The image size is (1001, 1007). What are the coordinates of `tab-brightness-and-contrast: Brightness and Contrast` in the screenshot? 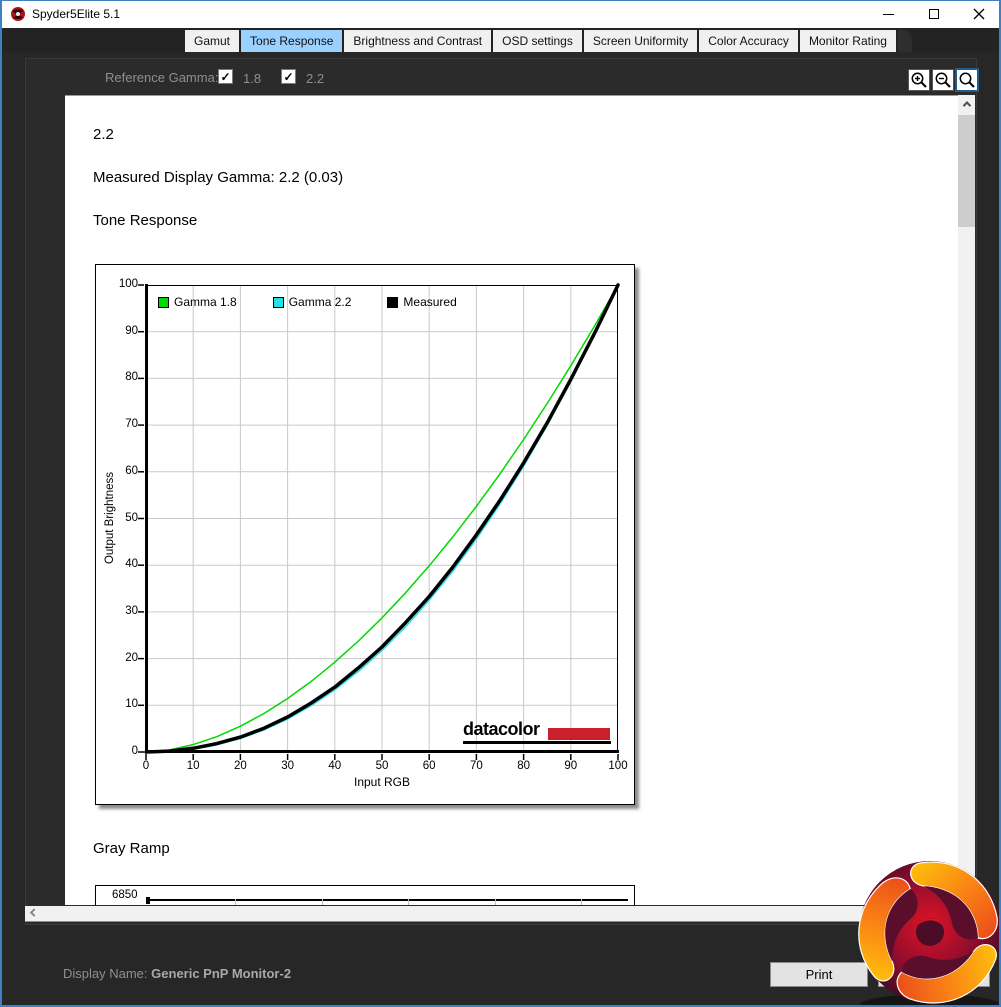 It's located at (418, 41).